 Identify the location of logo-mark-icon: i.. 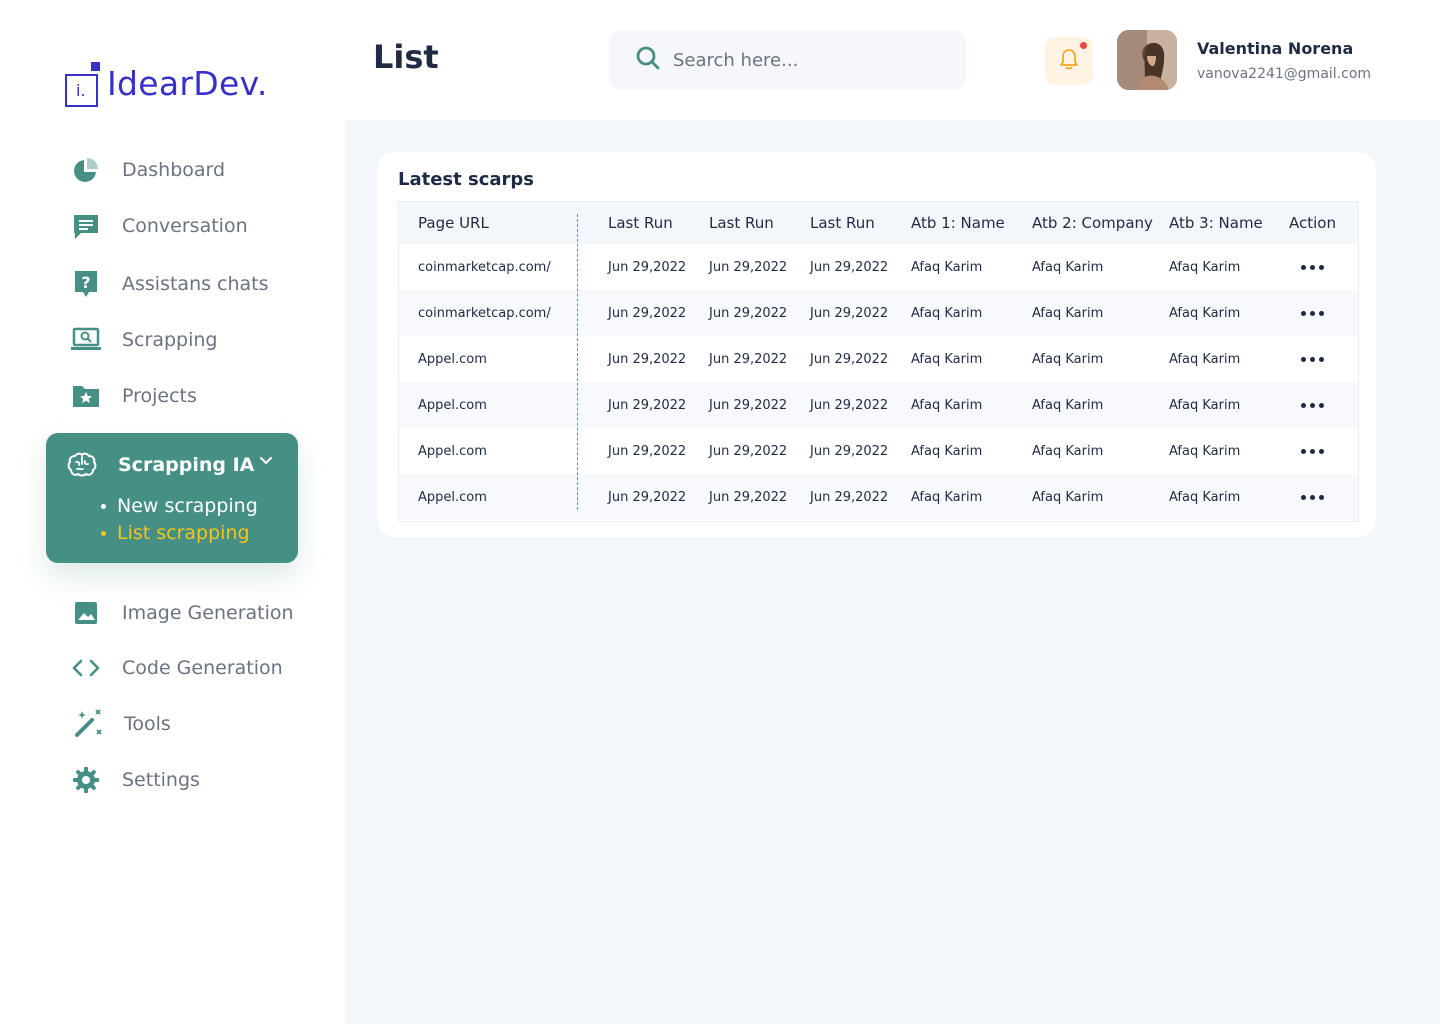
(82, 84).